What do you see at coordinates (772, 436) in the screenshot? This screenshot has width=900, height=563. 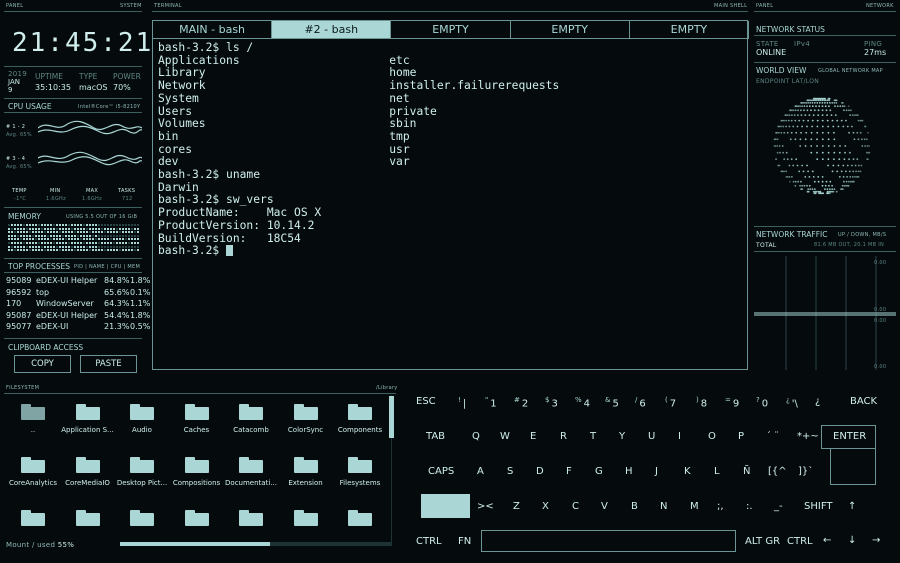 I see `key-row2-11: ´ ¨` at bounding box center [772, 436].